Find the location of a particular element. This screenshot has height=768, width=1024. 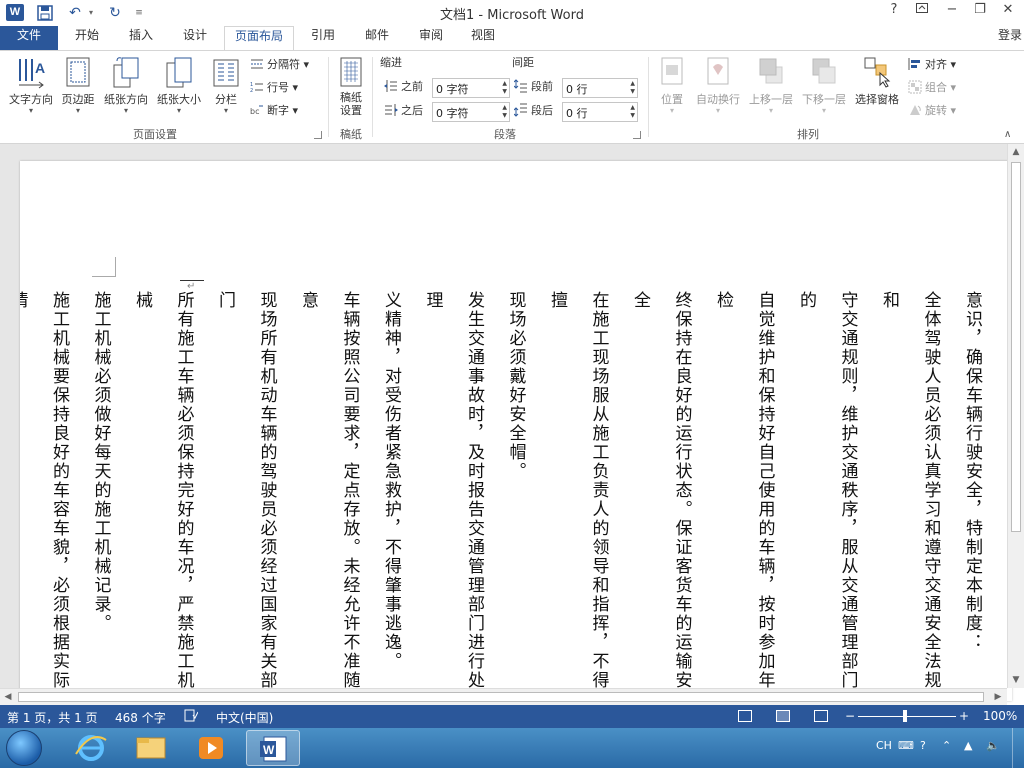

selection-pane-button: 选择窗格 is located at coordinates (877, 88).